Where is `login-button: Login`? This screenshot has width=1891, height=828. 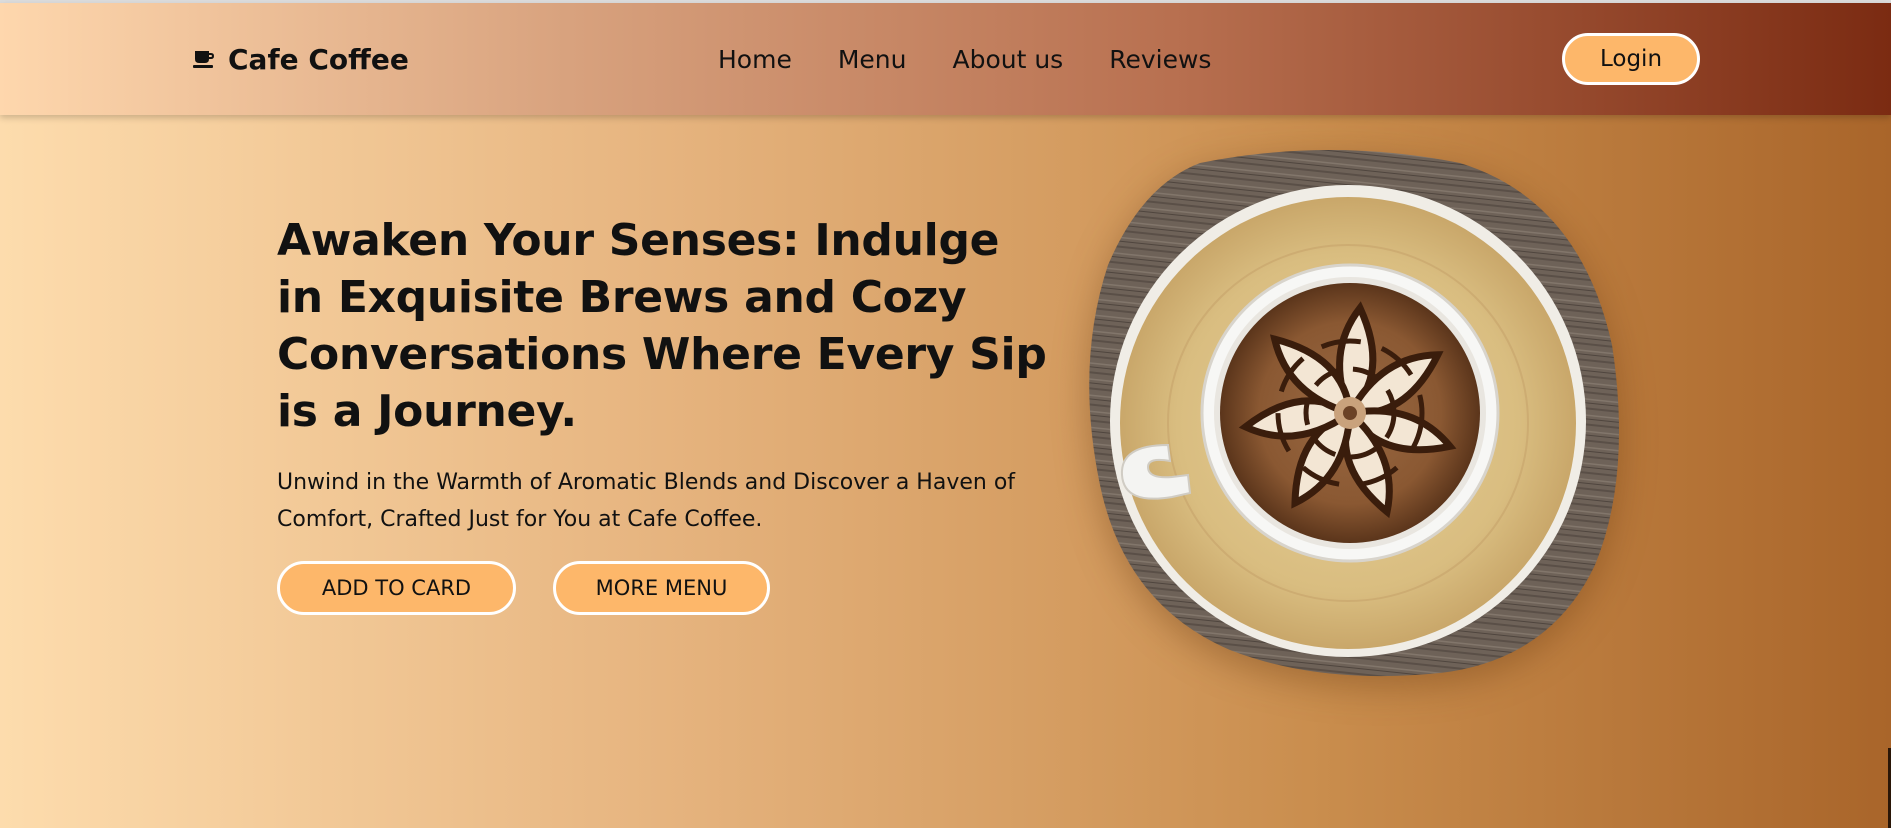
login-button: Login is located at coordinates (1631, 59).